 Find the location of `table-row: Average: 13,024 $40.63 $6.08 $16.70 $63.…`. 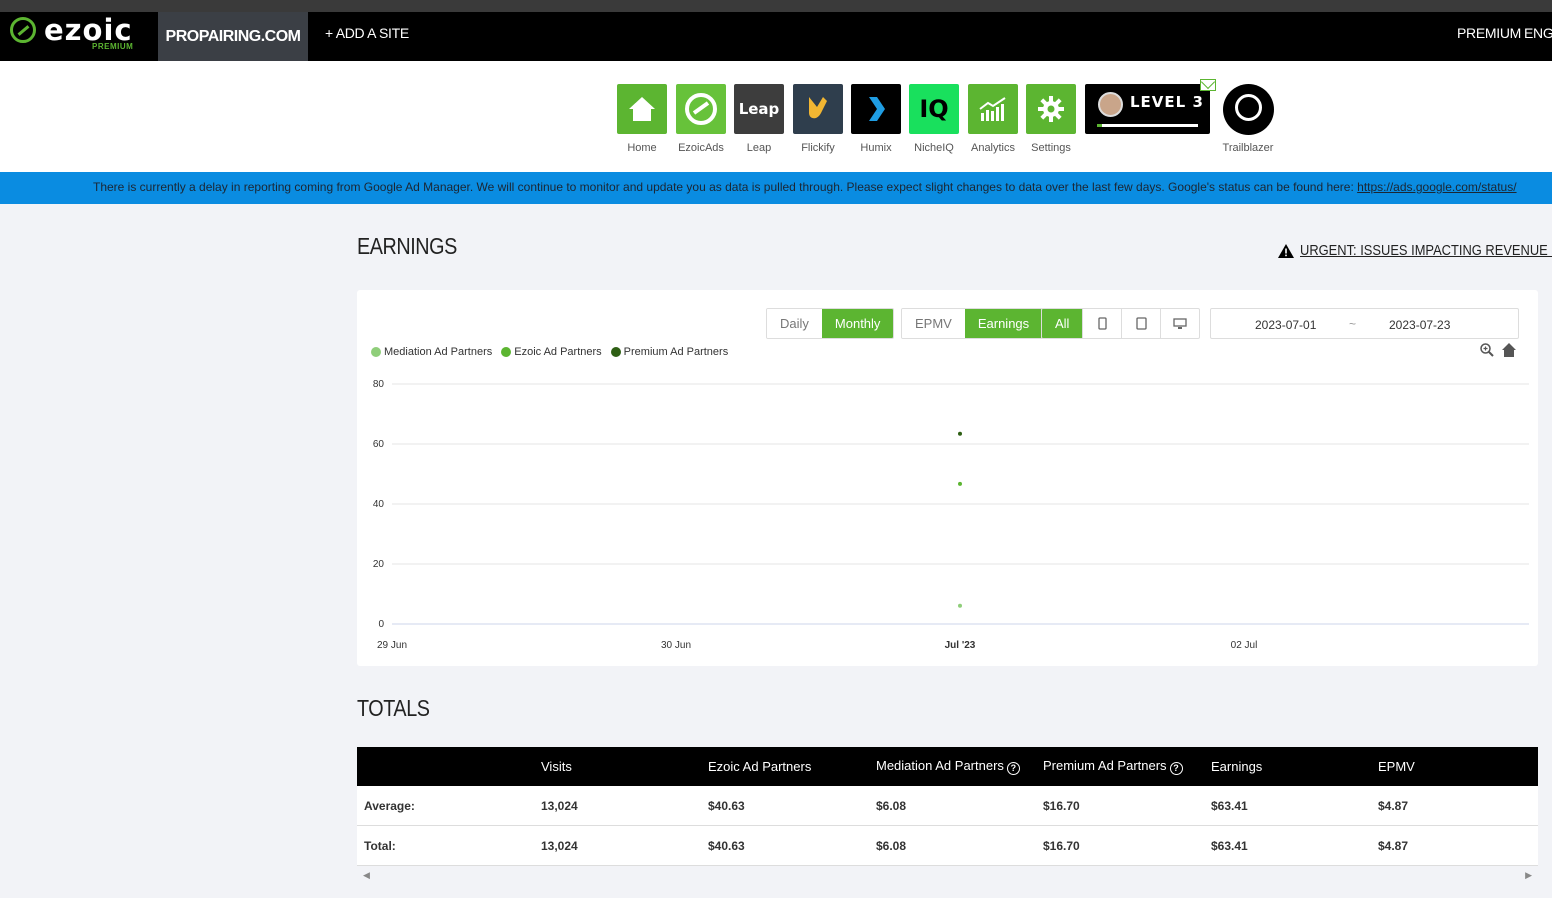

table-row: Average: 13,024 $40.63 $6.08 $16.70 $63.… is located at coordinates (947, 806).